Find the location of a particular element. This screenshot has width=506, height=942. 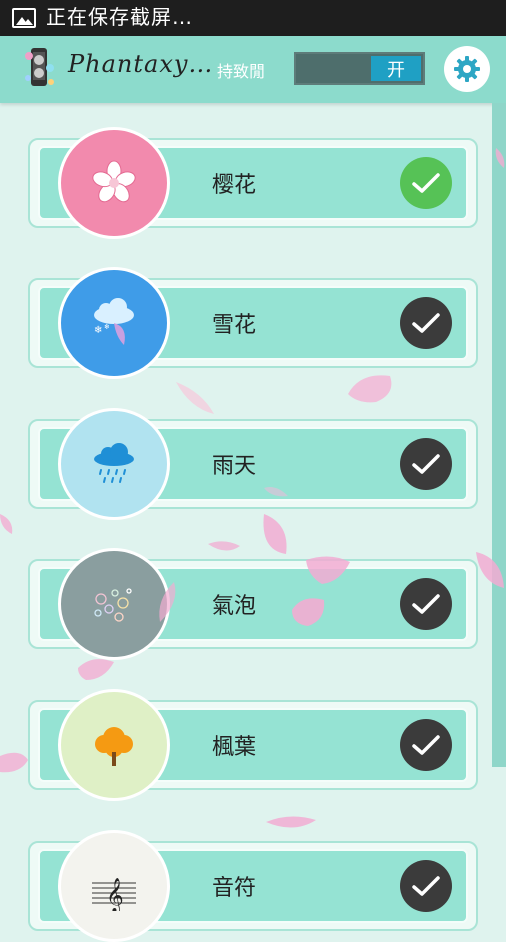

settings-button is located at coordinates (467, 69).